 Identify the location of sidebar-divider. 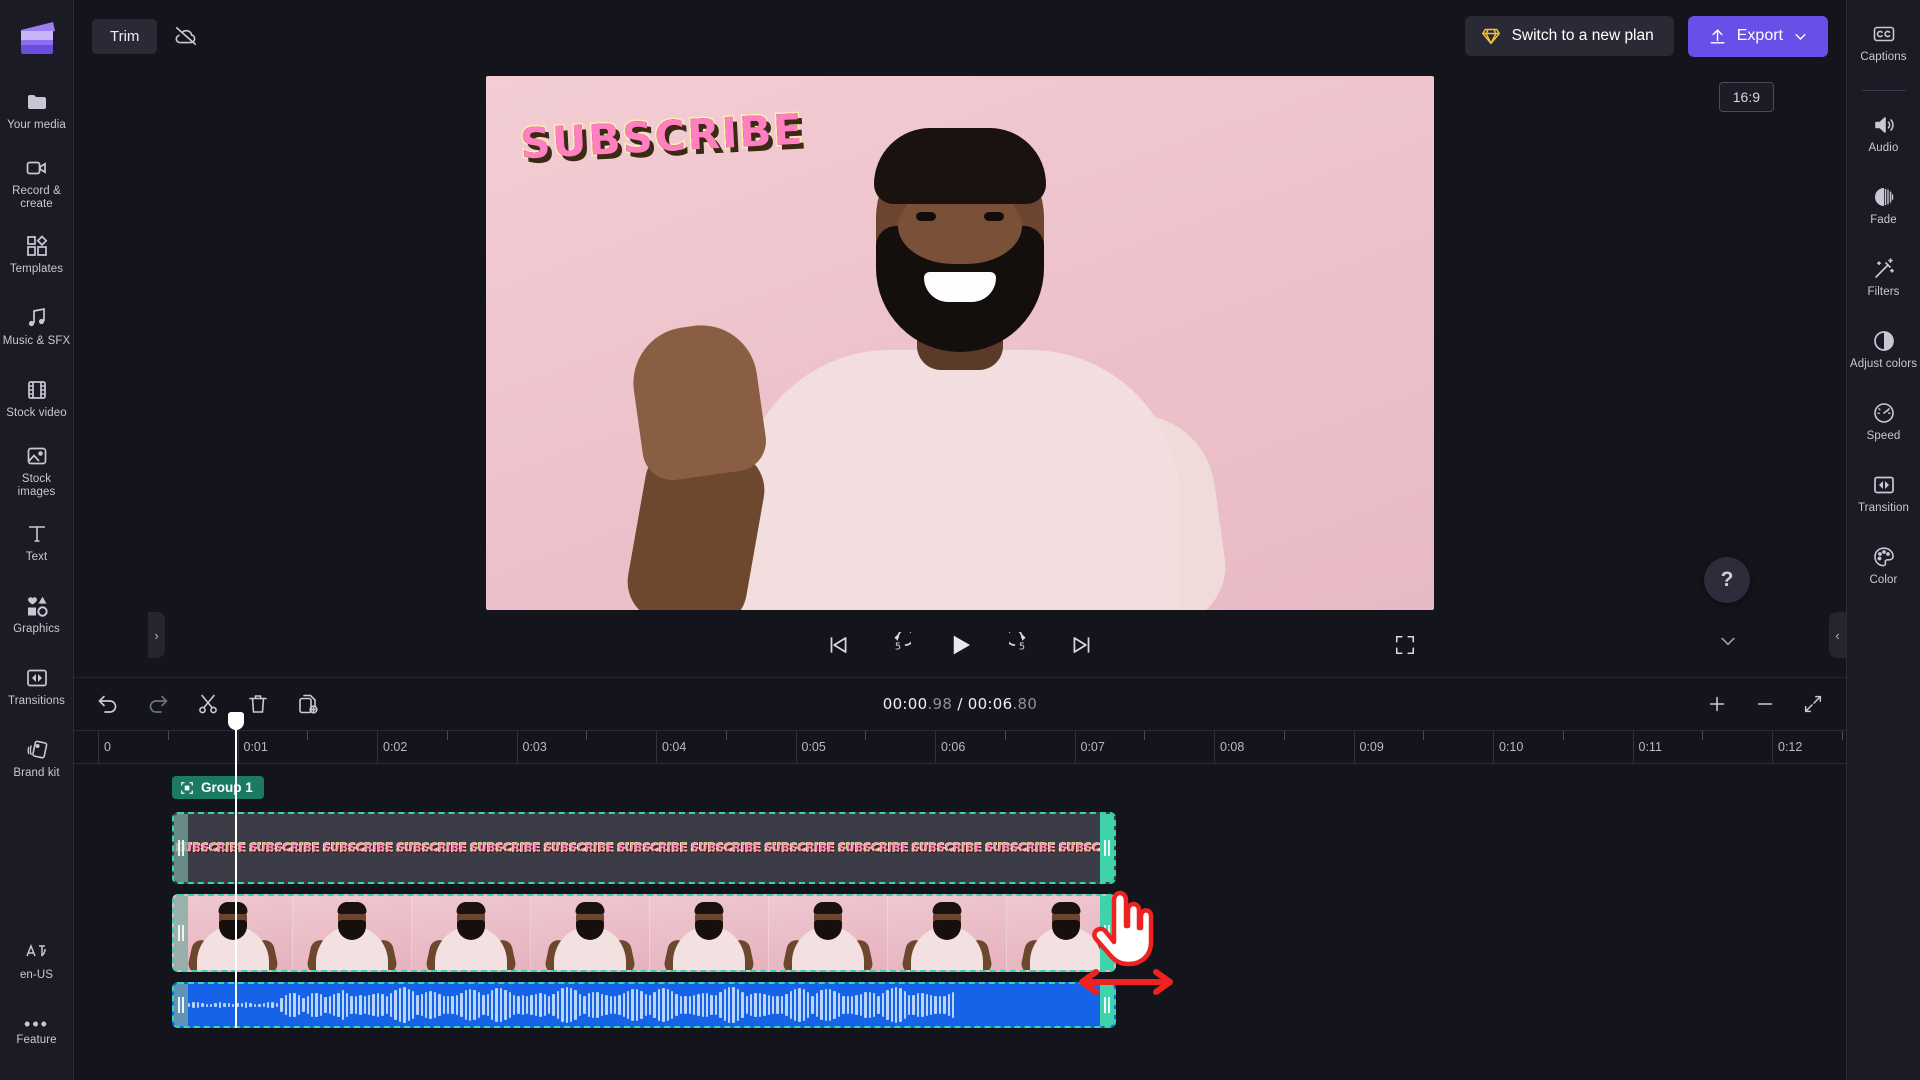
(1883, 90).